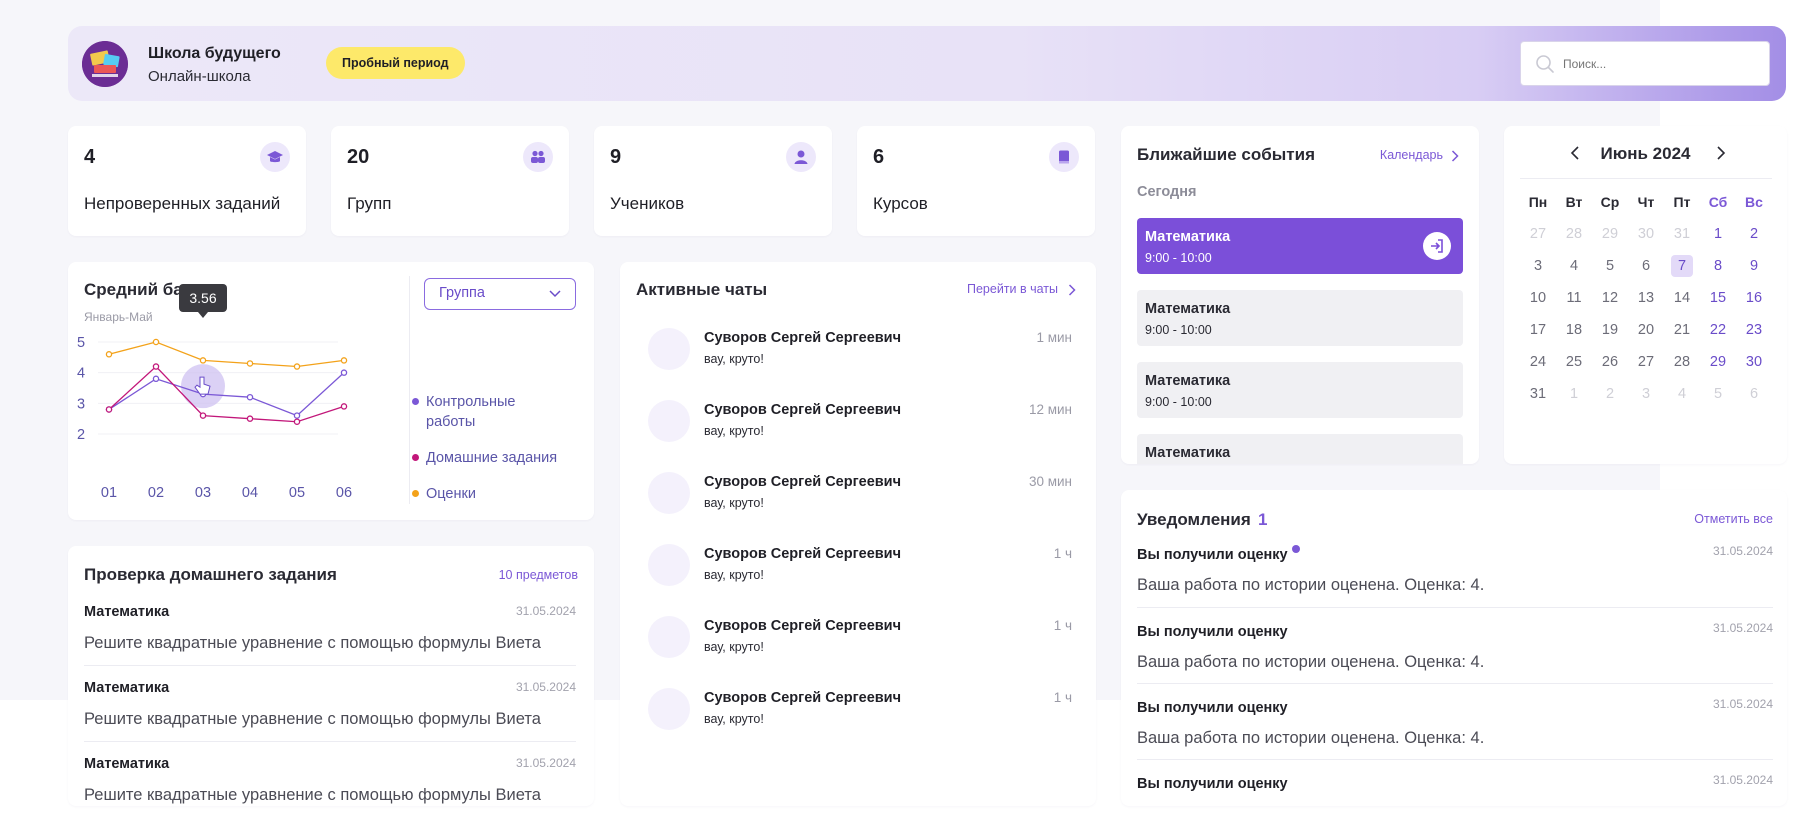 This screenshot has height=825, width=1800. I want to click on calendar-day: 23, so click(1754, 330).